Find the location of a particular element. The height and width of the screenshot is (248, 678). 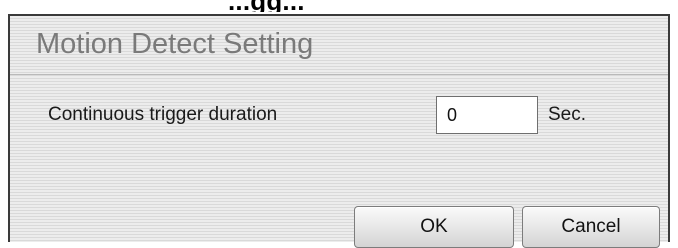

dialog-title: Motion Detect Setting is located at coordinates (175, 44).